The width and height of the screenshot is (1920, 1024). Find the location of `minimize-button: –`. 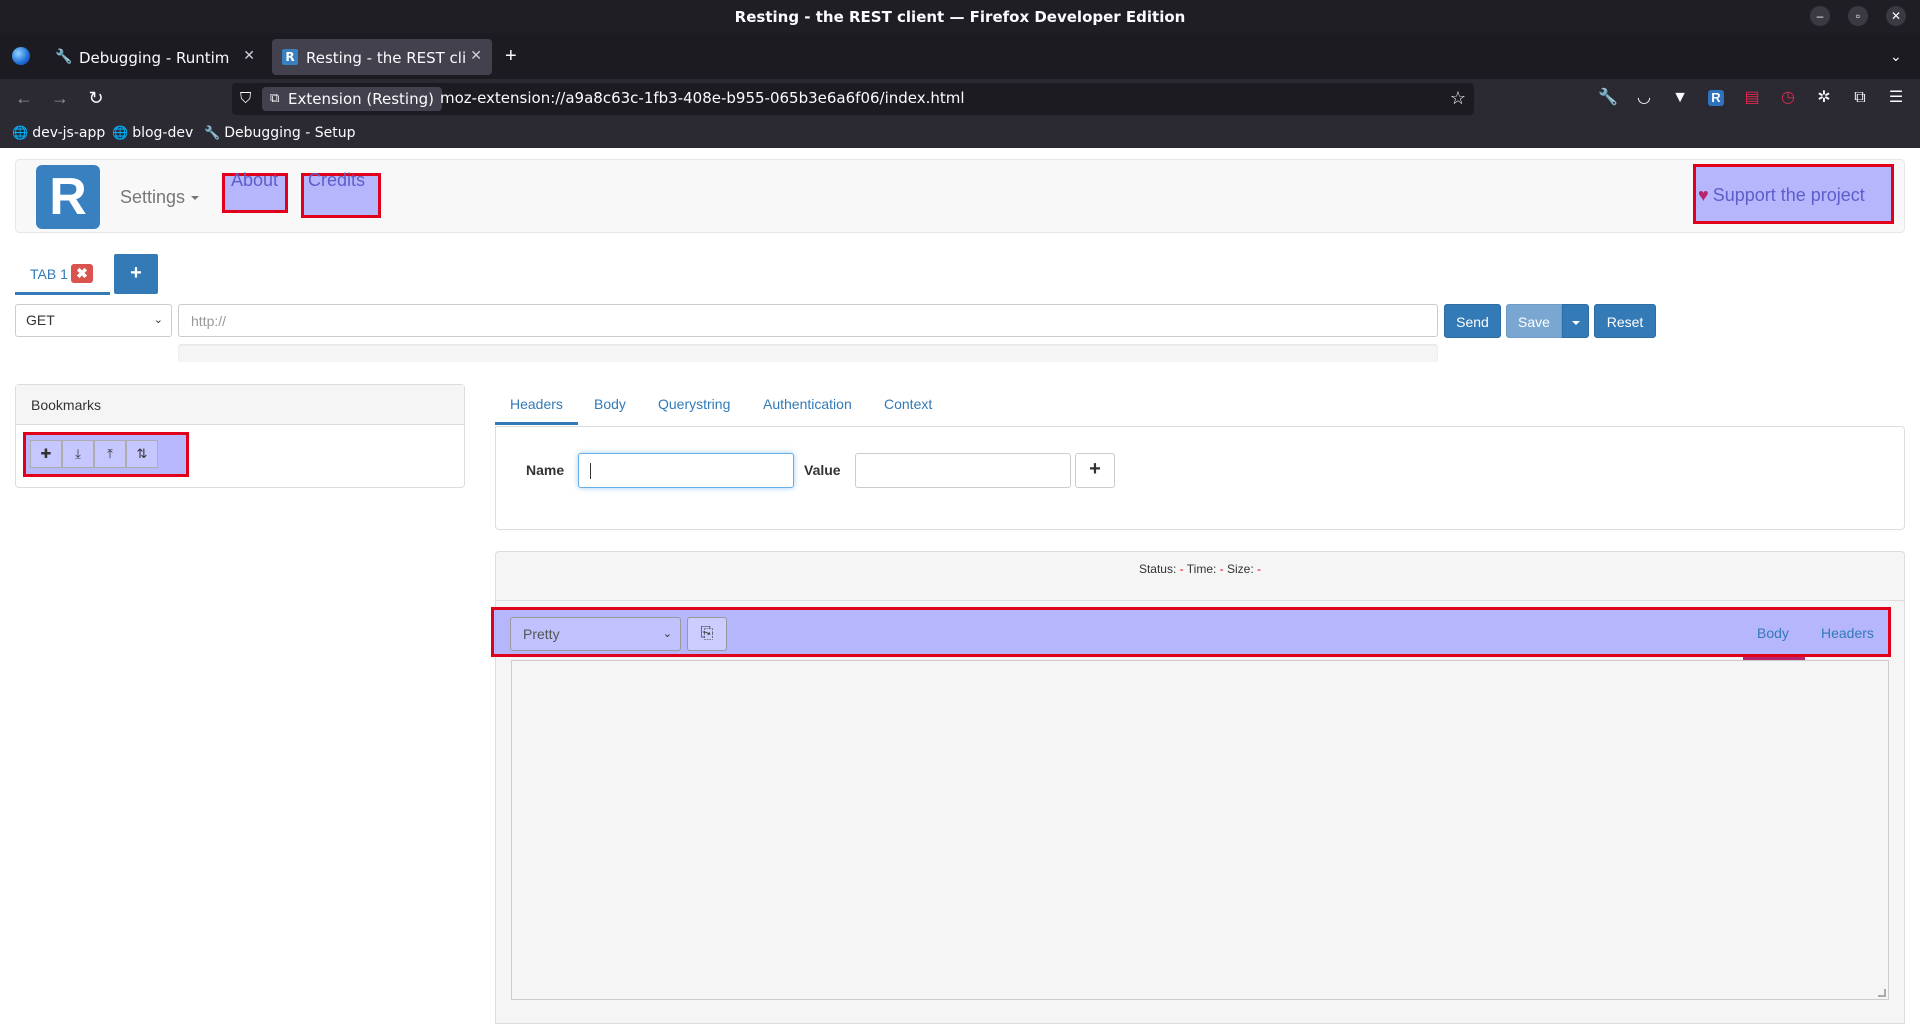

minimize-button: – is located at coordinates (1820, 16).